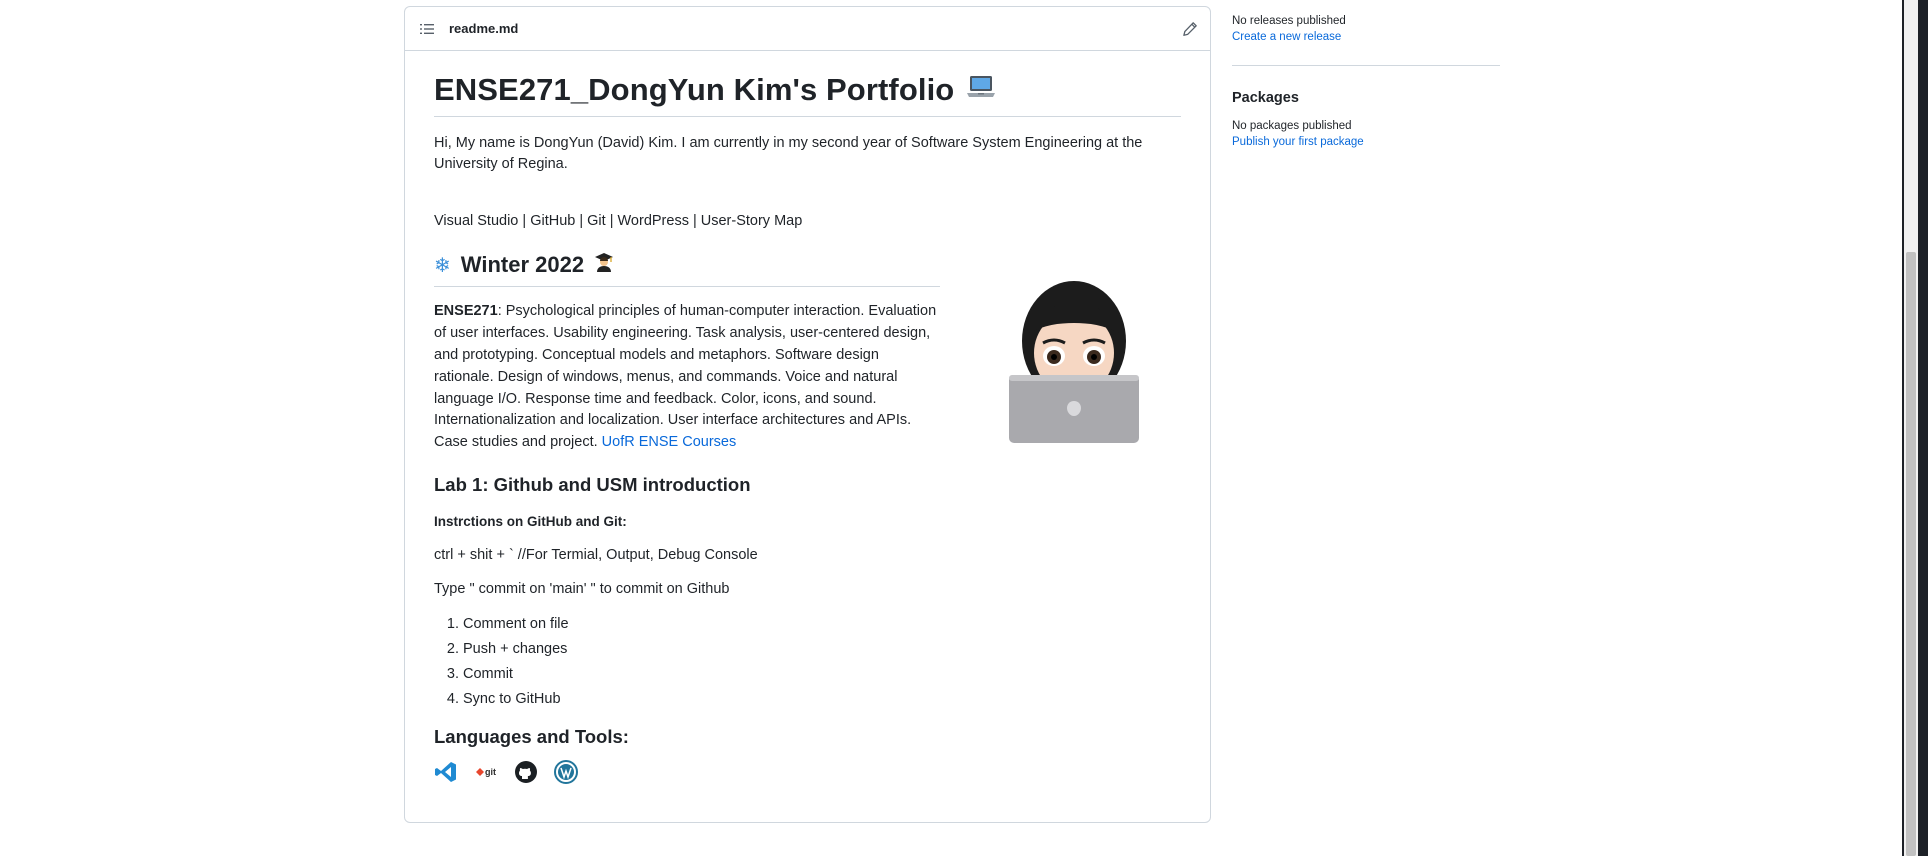  Describe the element at coordinates (1190, 29) in the screenshot. I see `pencil-edit-icon` at that location.